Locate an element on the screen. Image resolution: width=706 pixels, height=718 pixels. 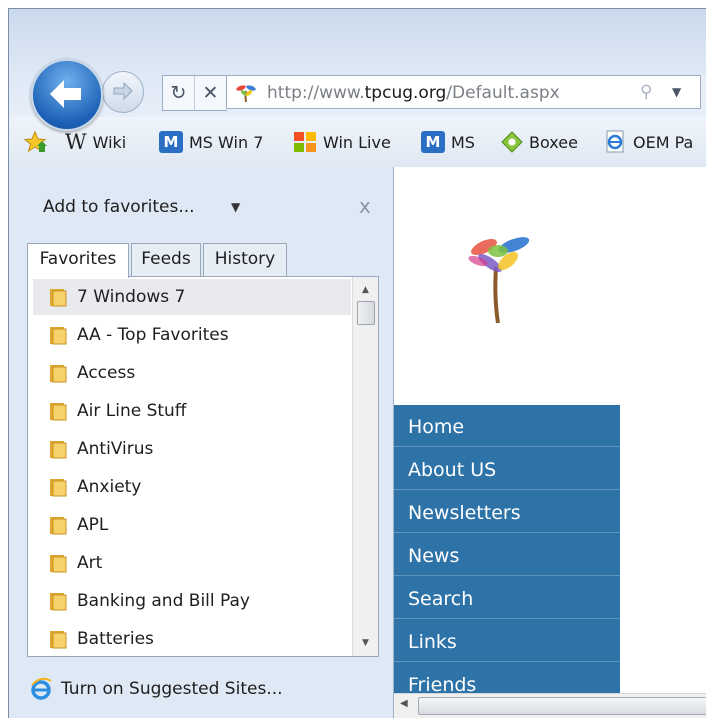
list-item: Banking and Bill Pay is located at coordinates (192, 601).